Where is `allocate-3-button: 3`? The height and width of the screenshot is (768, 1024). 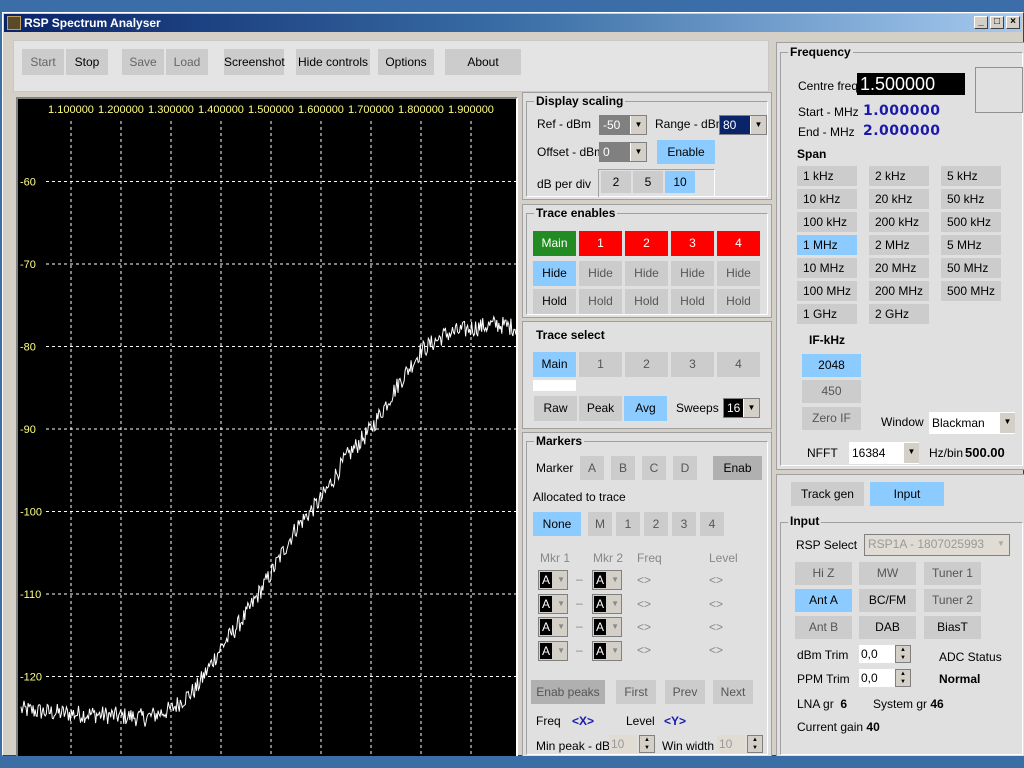
allocate-3-button: 3 is located at coordinates (684, 524).